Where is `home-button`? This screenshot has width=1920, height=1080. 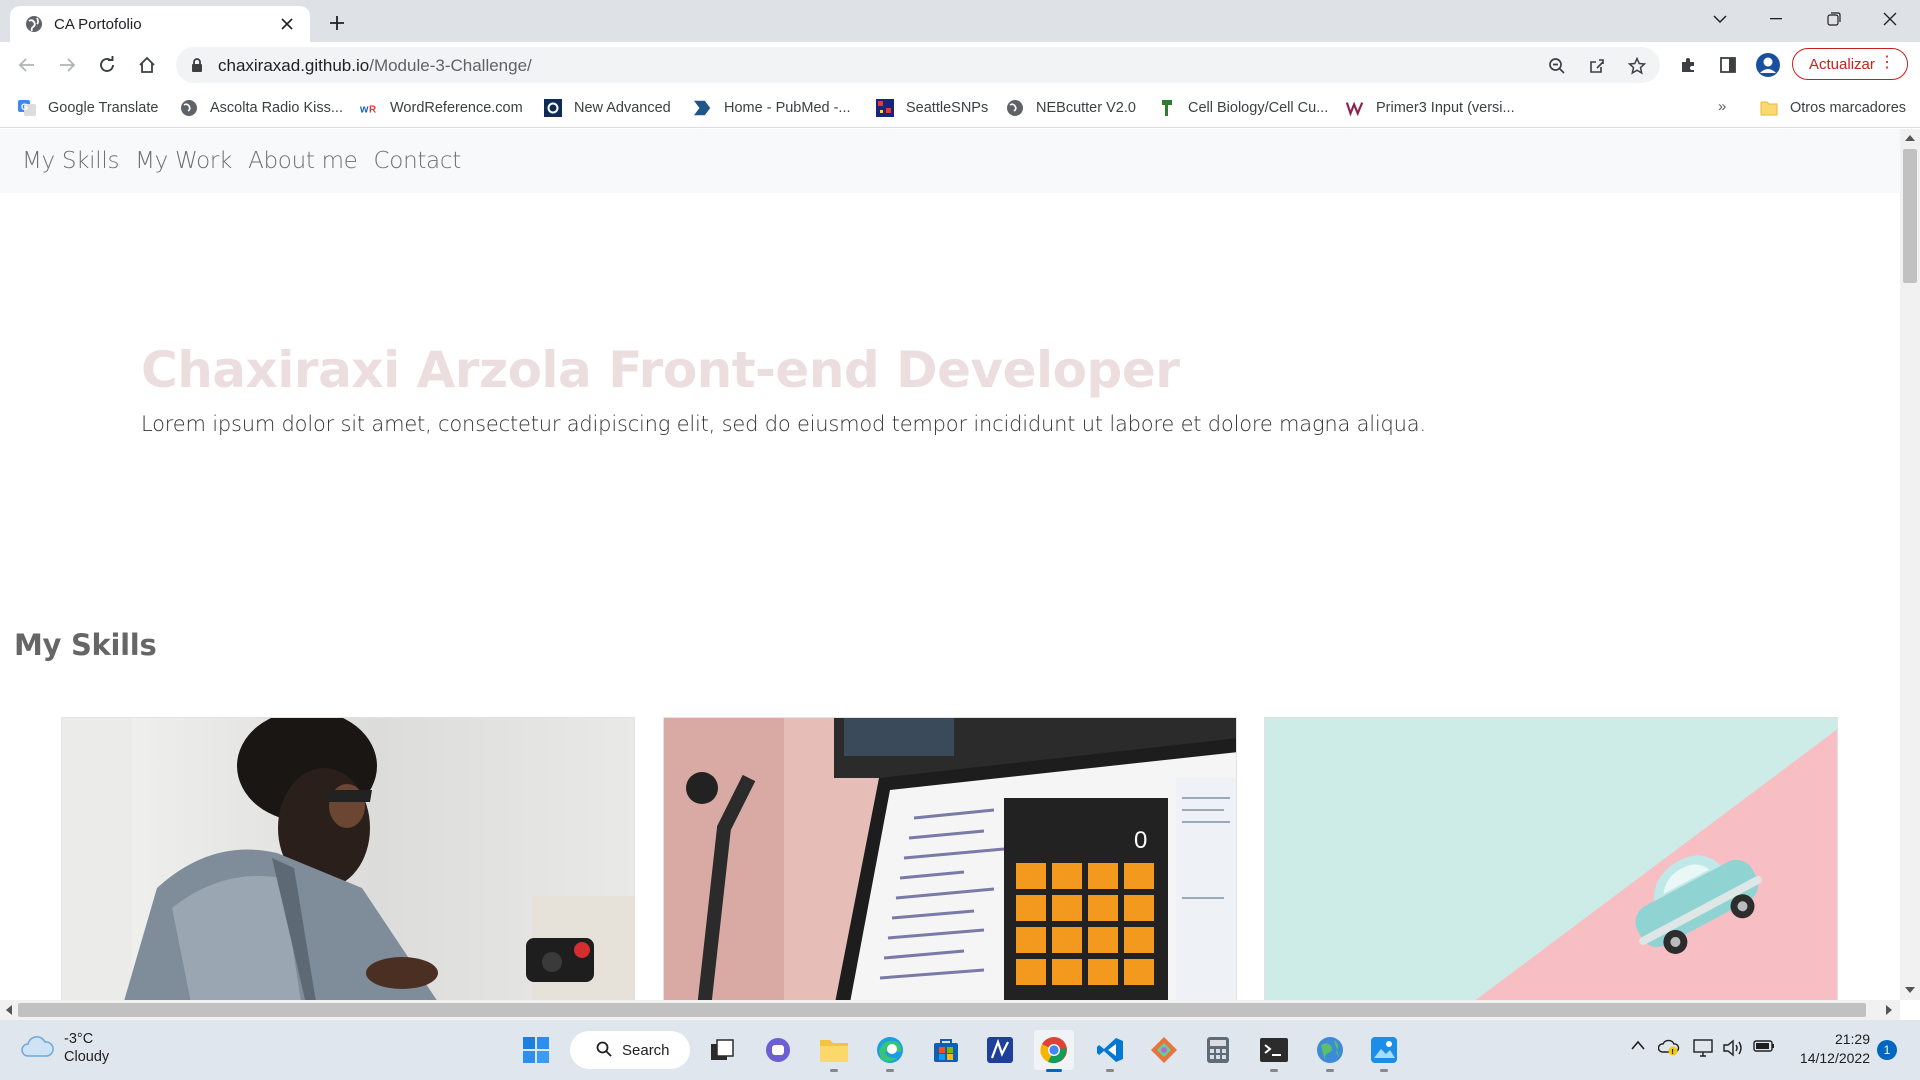 home-button is located at coordinates (147, 65).